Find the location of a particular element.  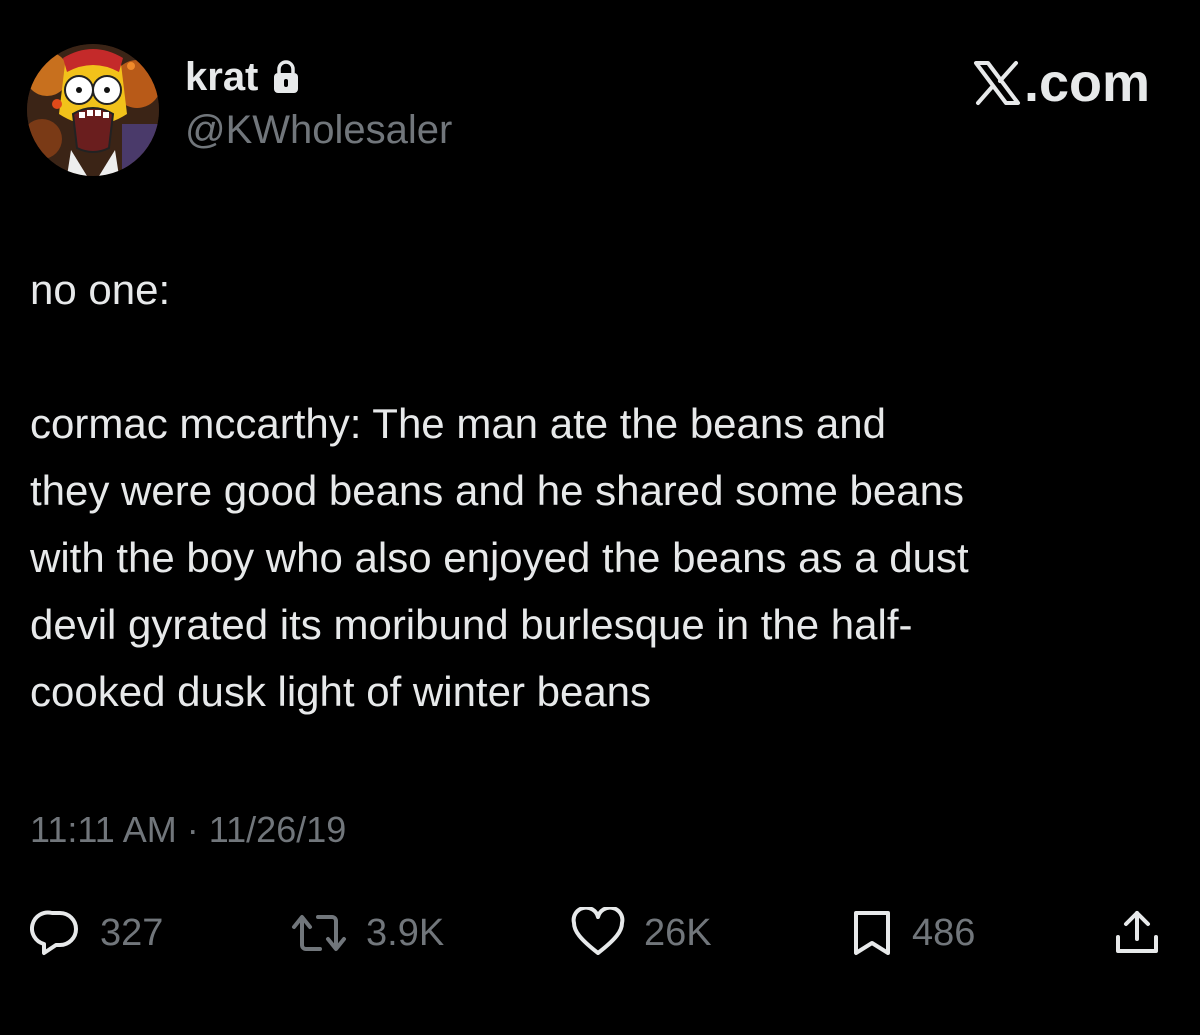

x-logo: .com is located at coordinates (1061, 83).